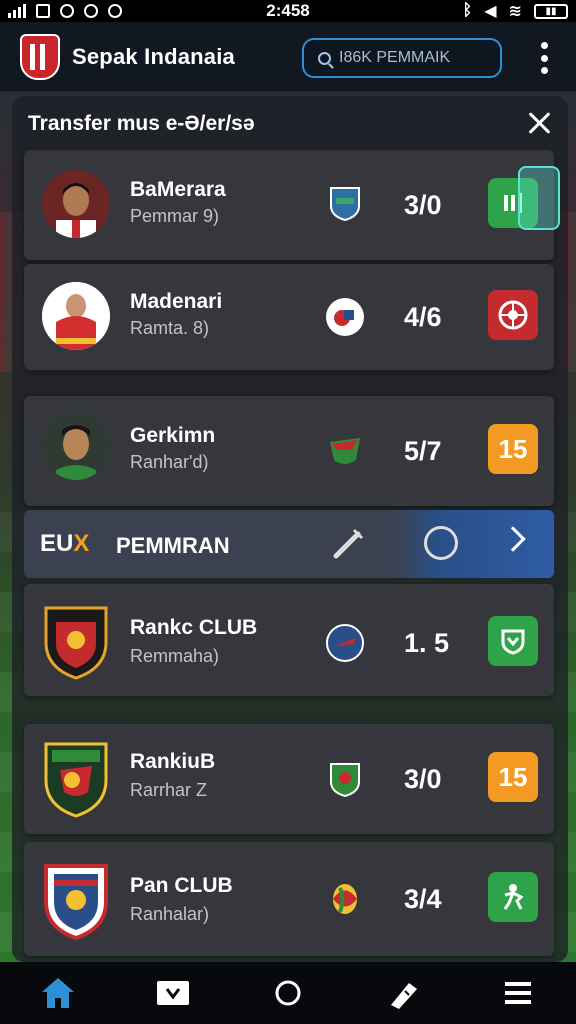 The height and width of the screenshot is (1024, 576). What do you see at coordinates (423, 317) in the screenshot?
I see `score: 4/6` at bounding box center [423, 317].